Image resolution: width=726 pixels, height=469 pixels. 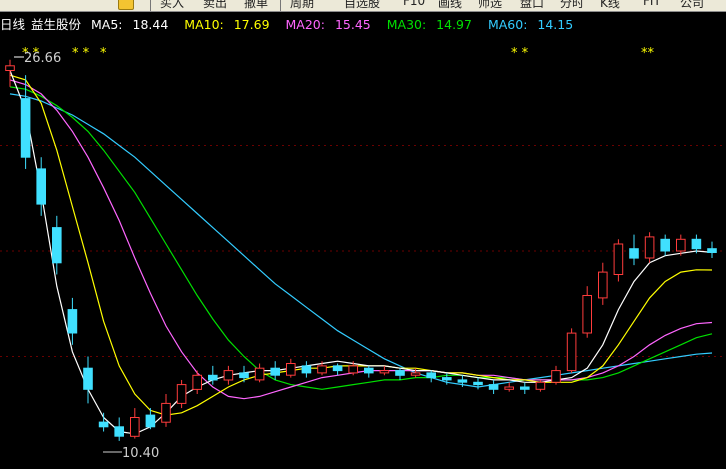 I want to click on ma60-legend: MA60: 14.15, so click(x=533, y=24).